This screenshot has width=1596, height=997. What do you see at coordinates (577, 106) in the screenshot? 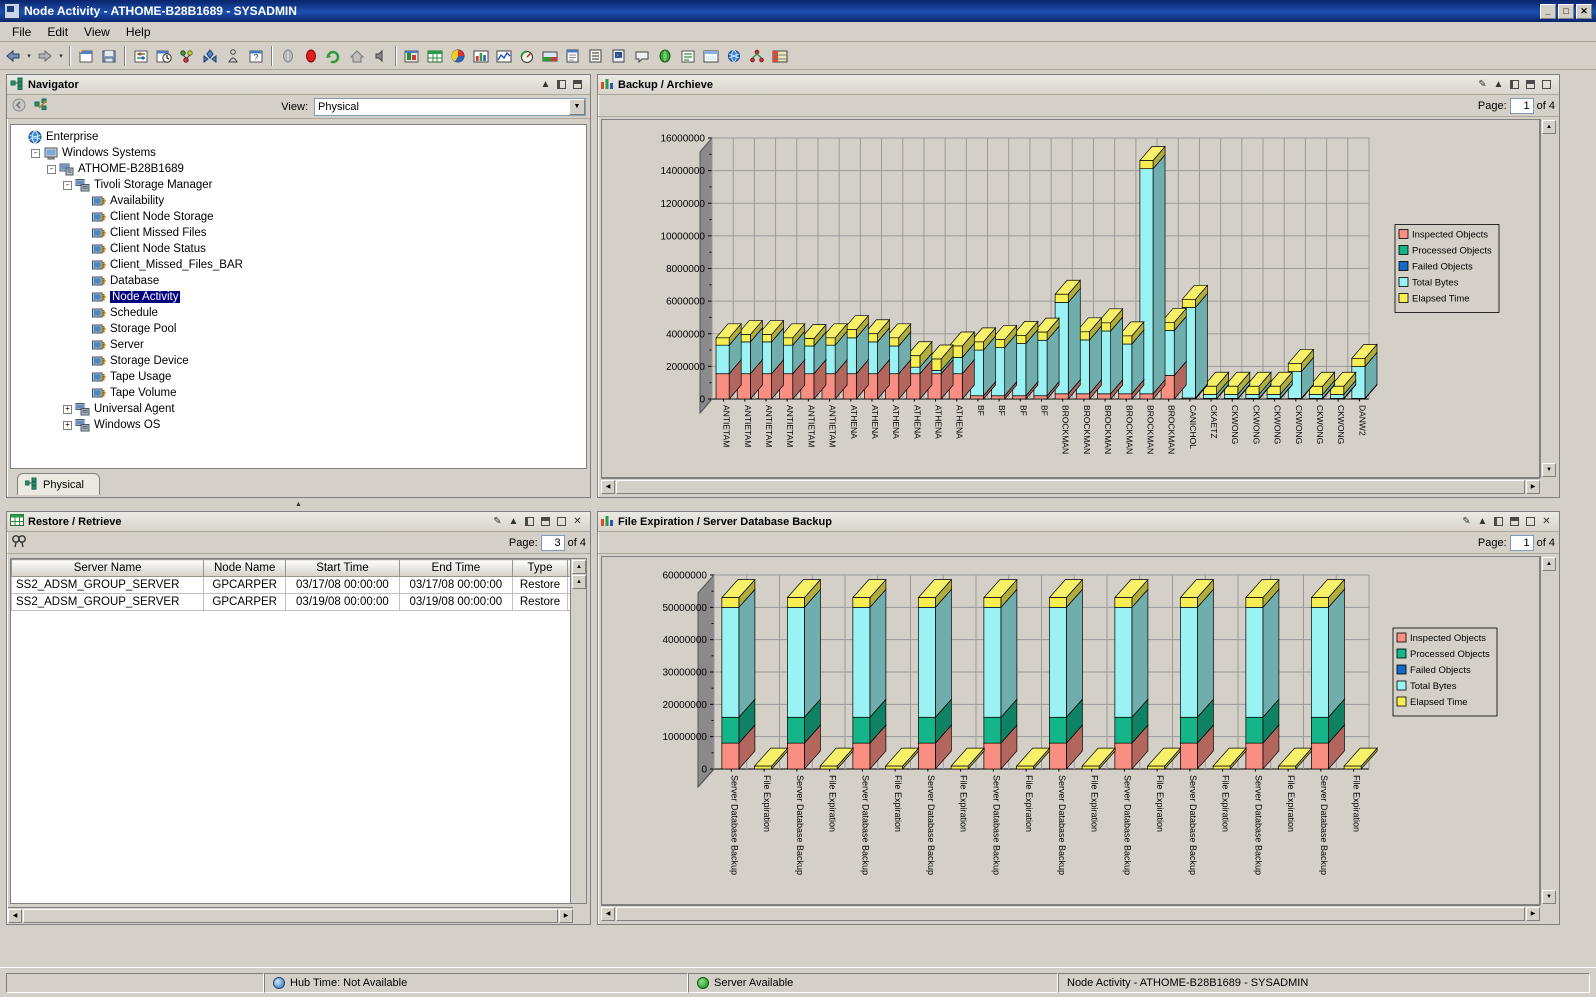
I see `chevron-down-icon: ▼` at bounding box center [577, 106].